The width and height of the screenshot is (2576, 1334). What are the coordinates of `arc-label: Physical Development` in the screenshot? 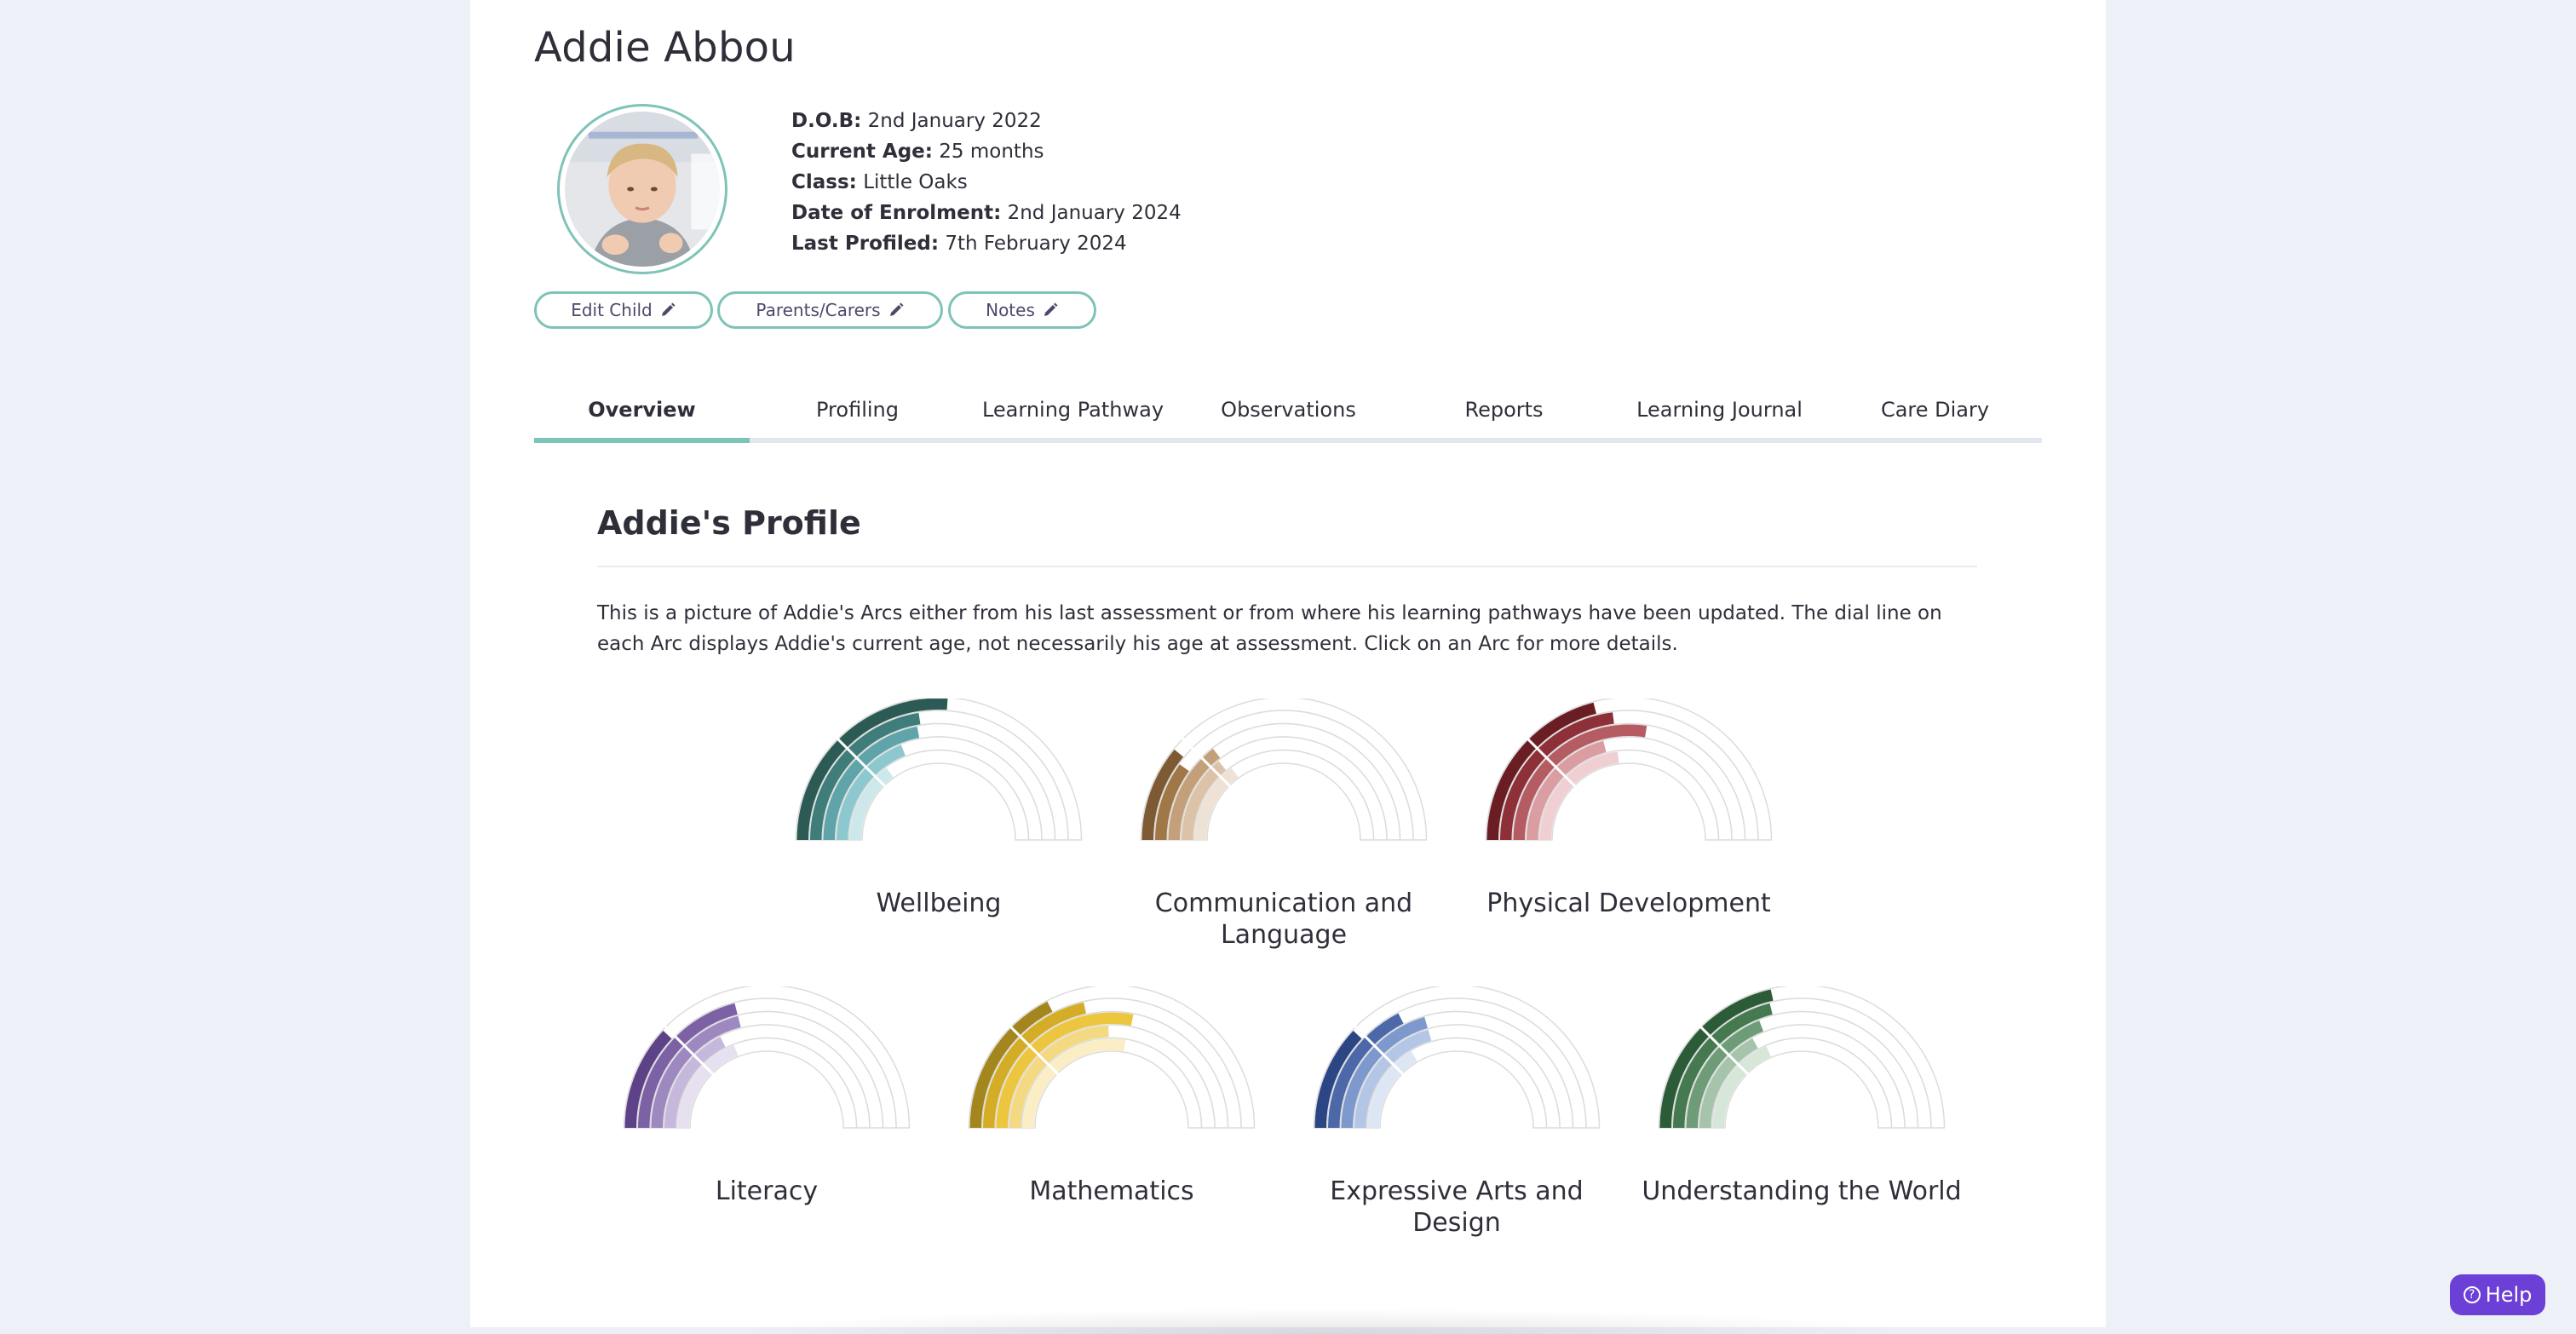 It's located at (1629, 903).